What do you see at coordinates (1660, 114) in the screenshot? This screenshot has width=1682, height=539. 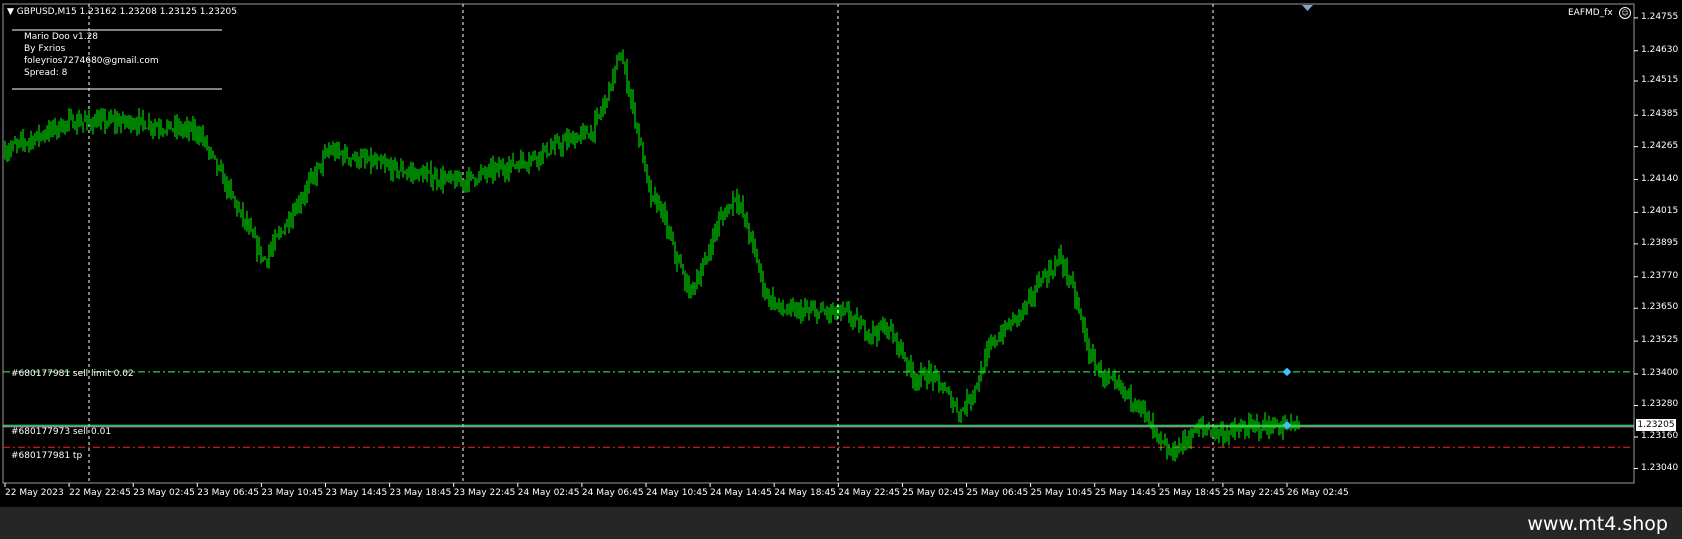 I see `price-tick-label: 1.24385` at bounding box center [1660, 114].